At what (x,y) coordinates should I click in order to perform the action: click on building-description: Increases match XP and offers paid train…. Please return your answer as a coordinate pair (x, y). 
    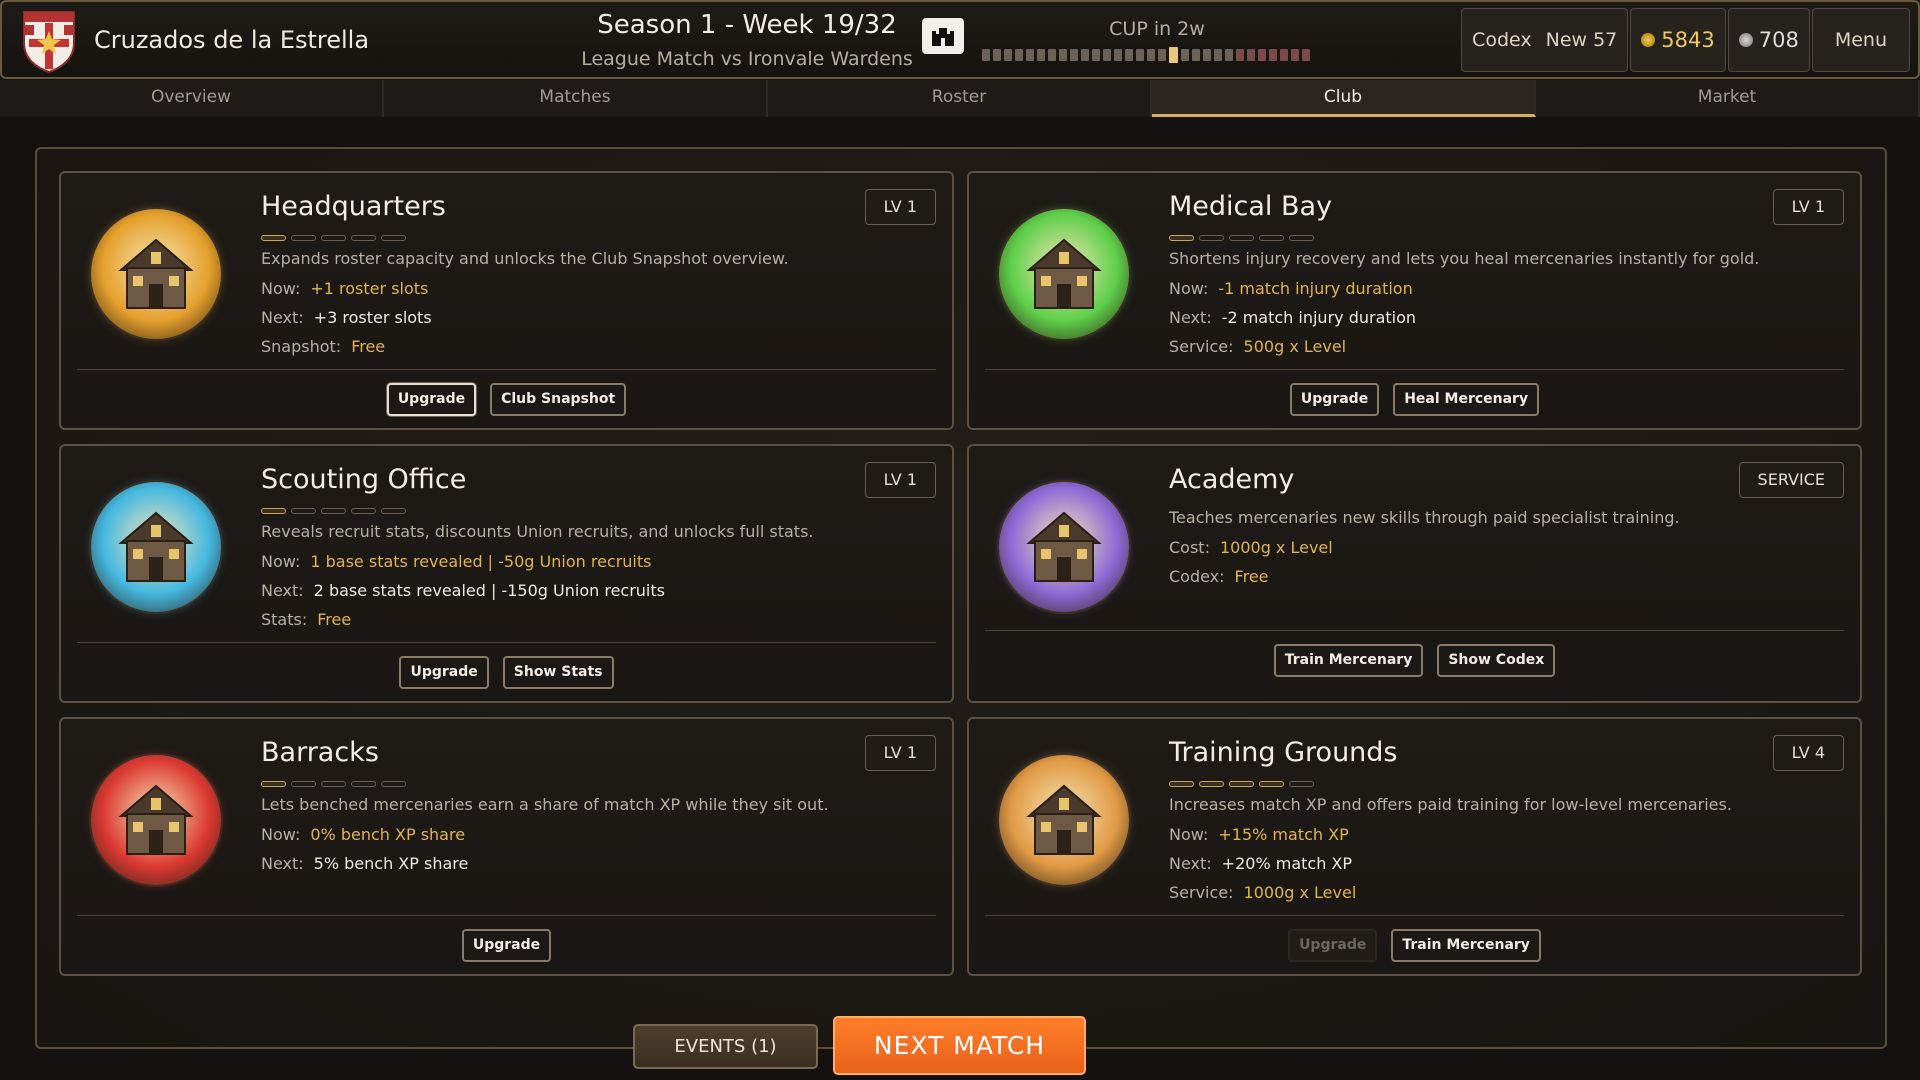
    Looking at the image, I should click on (1450, 804).